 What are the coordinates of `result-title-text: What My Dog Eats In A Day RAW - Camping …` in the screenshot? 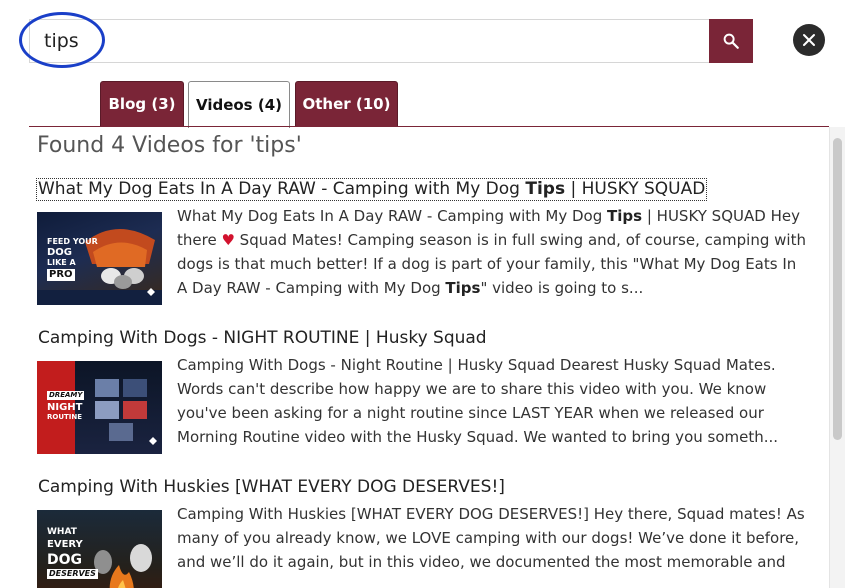 It's located at (282, 189).